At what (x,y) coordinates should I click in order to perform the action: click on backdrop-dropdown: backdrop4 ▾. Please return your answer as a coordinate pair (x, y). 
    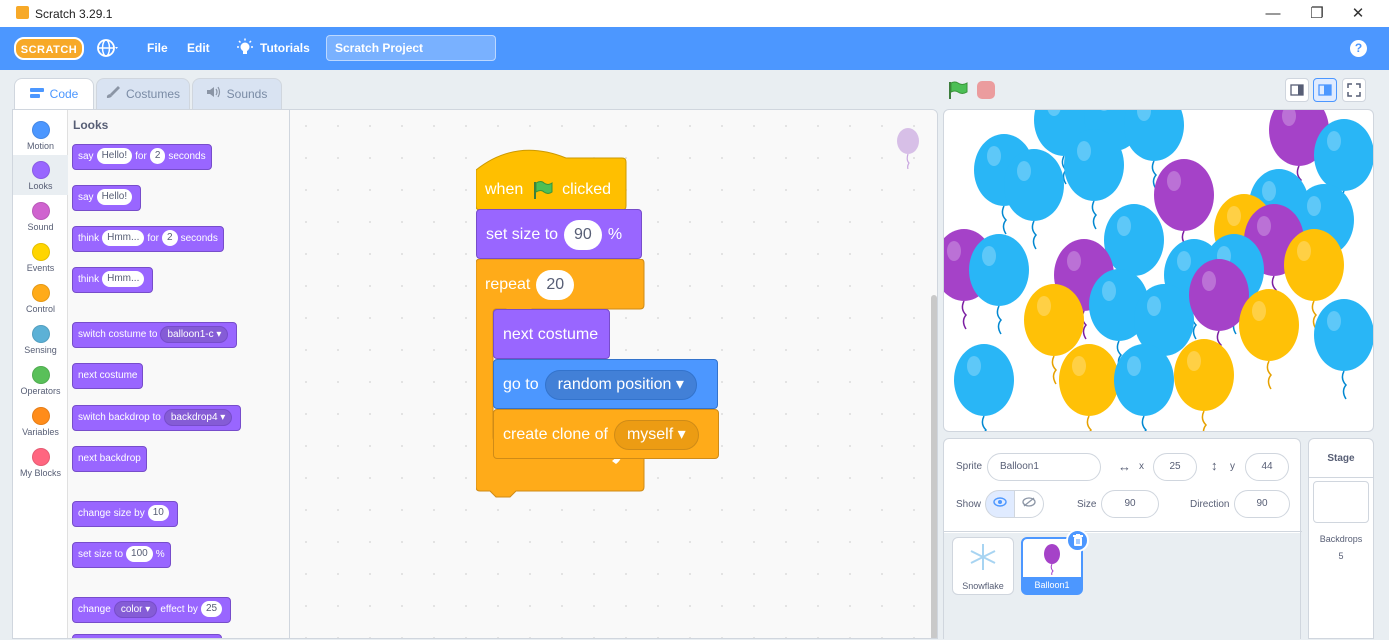
    Looking at the image, I should click on (198, 417).